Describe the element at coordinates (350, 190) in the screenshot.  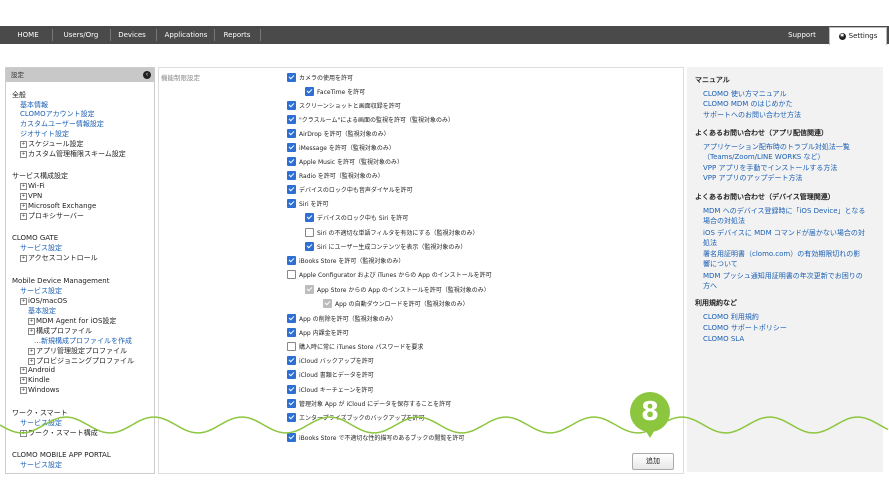
I see `restriction-option: デバイスのロック中も音声ダイヤルを許可` at that location.